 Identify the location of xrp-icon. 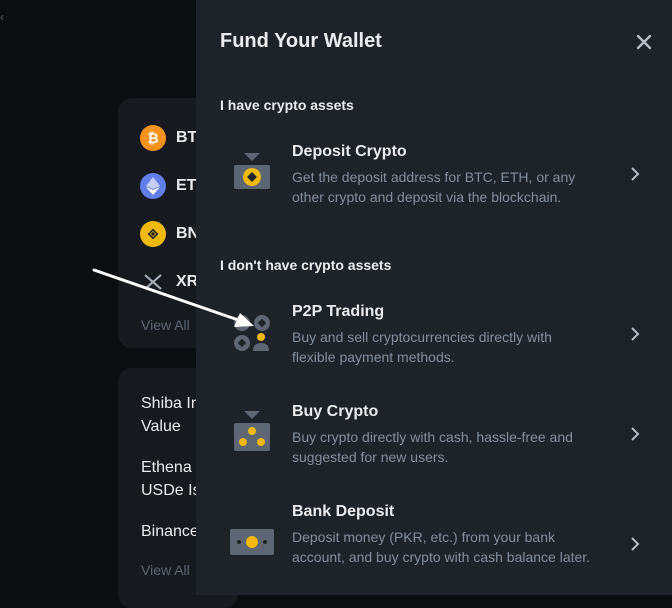
(153, 282).